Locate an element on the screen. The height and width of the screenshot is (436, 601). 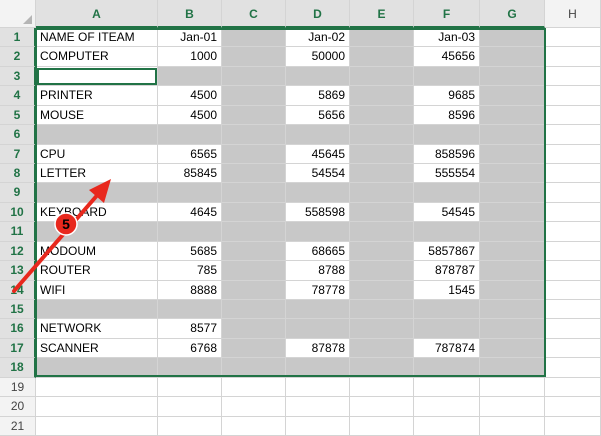
cell-h6 is located at coordinates (573, 135).